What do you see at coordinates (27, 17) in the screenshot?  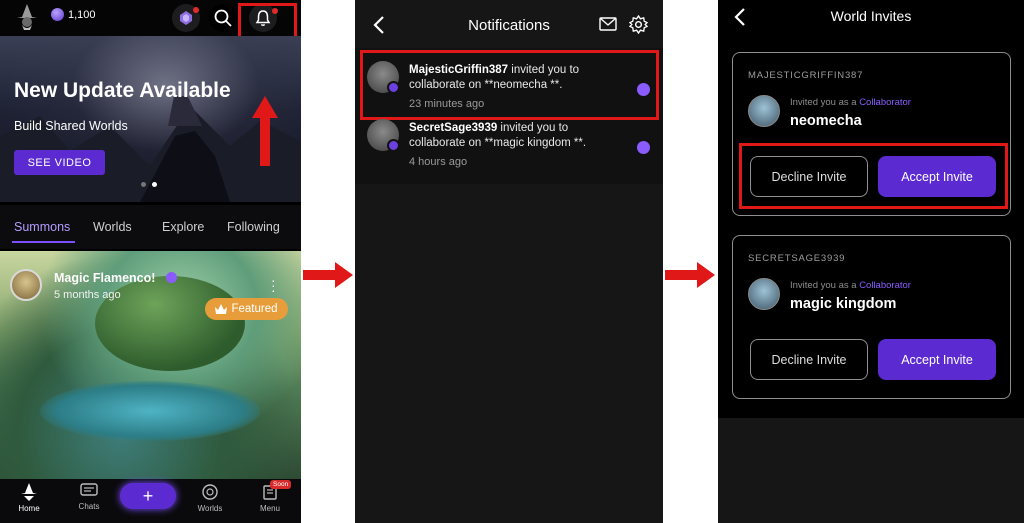 I see `wizard-logo-icon` at bounding box center [27, 17].